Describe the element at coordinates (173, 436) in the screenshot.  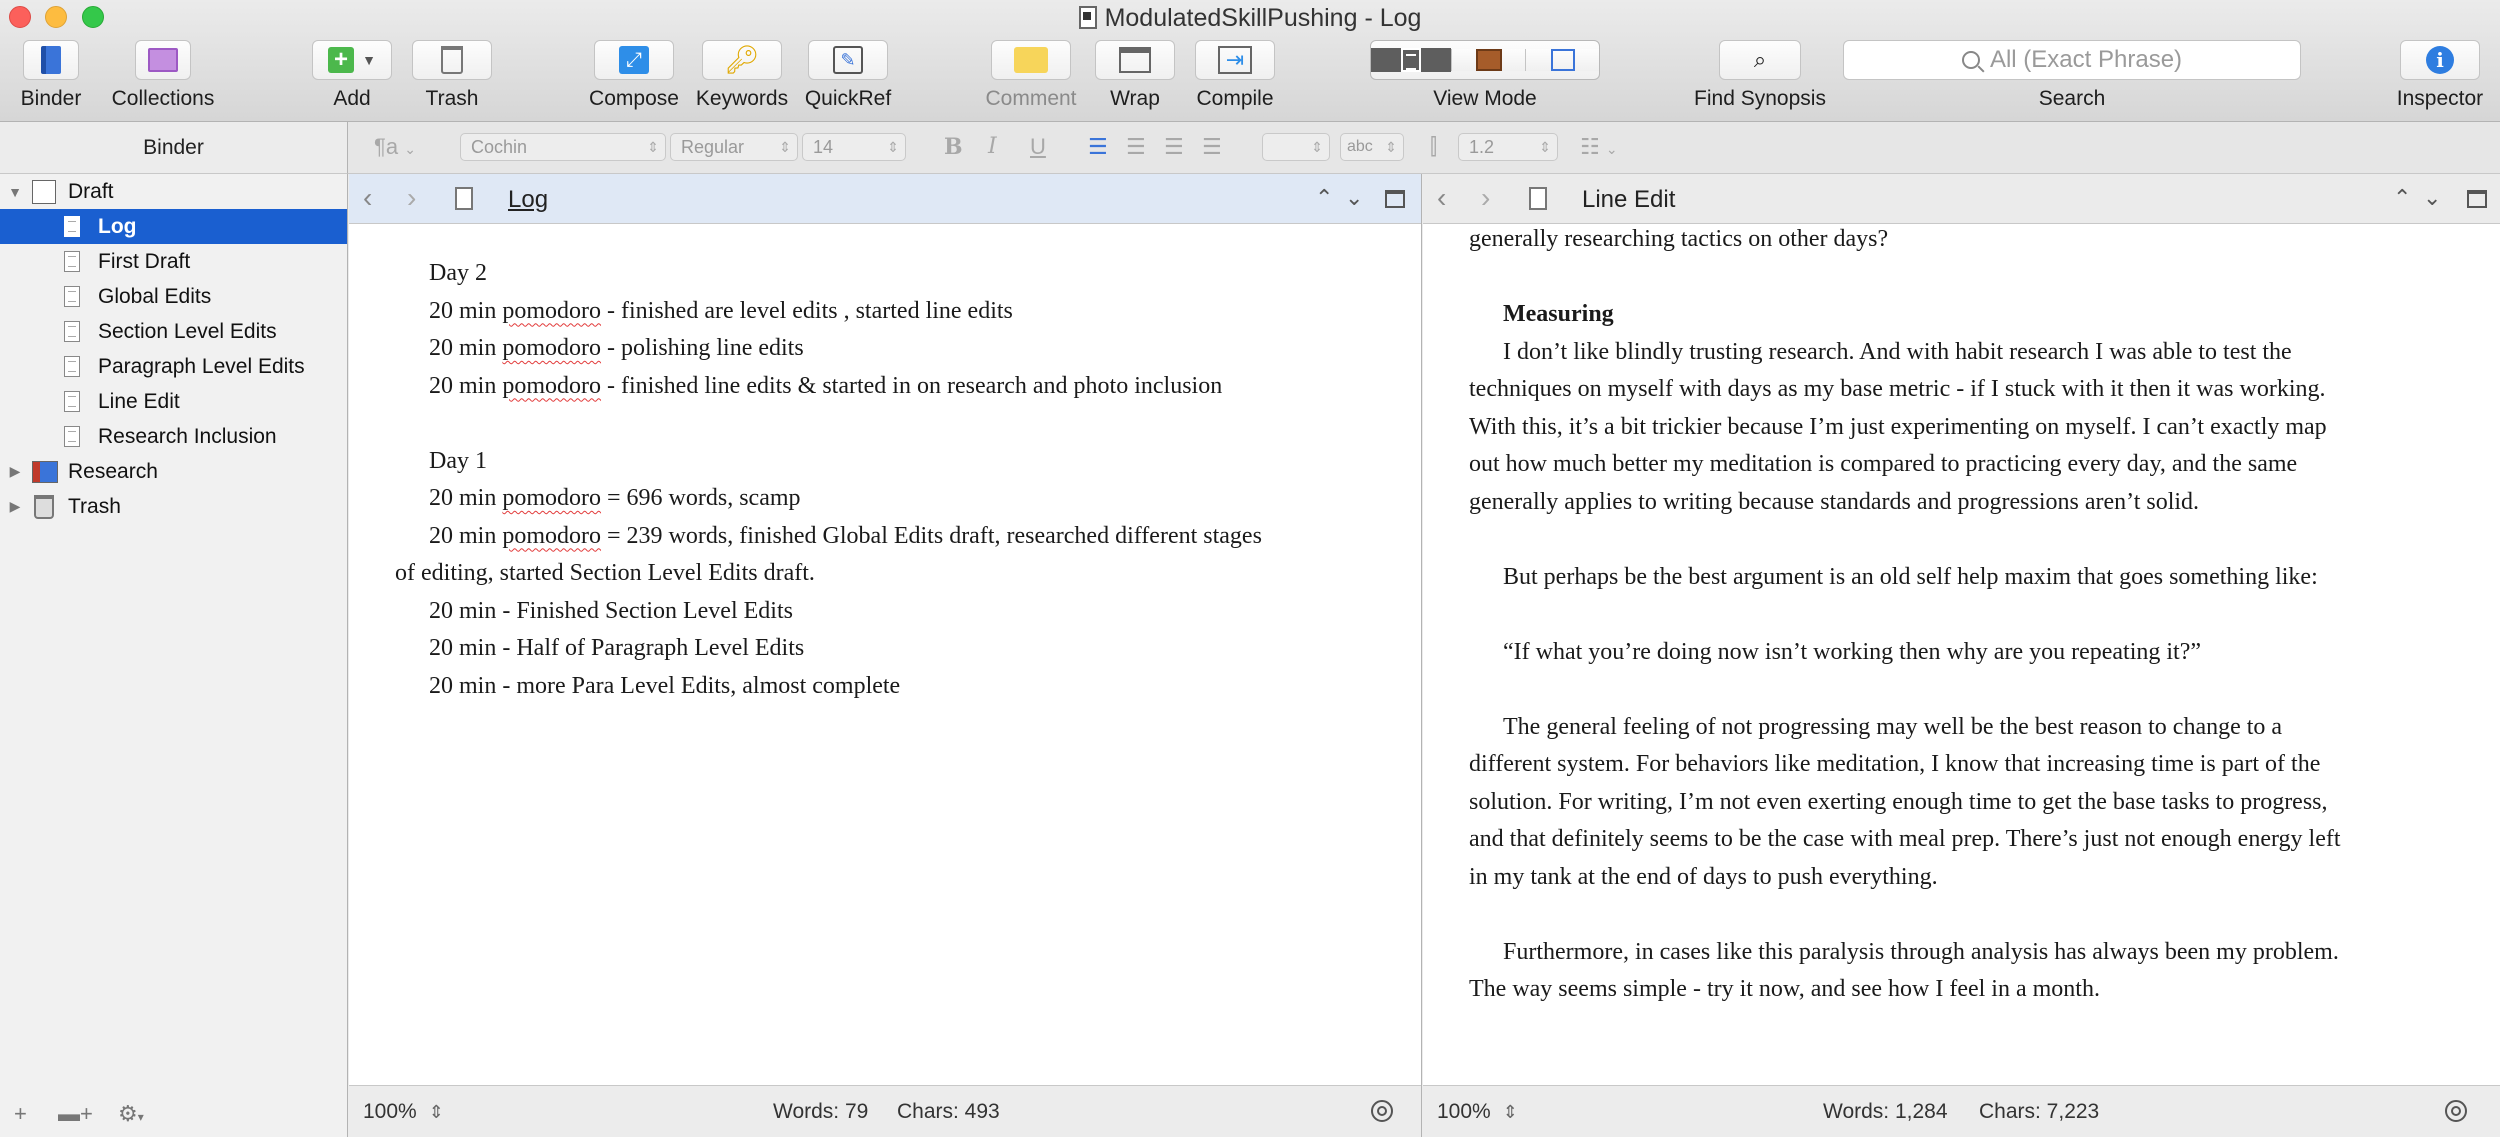
I see `binder-item-research-inclusion: Research Inclusion` at that location.